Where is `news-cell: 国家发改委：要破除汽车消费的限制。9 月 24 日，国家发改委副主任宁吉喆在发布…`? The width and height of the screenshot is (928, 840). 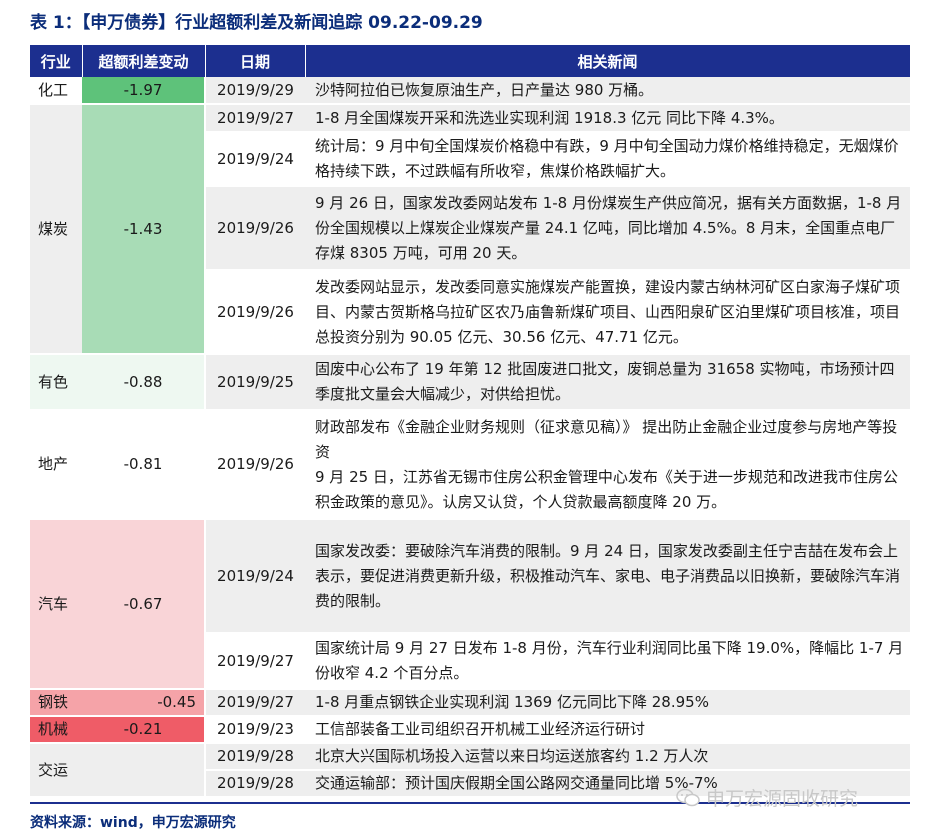
news-cell: 国家发改委：要破除汽车消费的限制。9 月 24 日，国家发改委副主任宁吉喆在发布… is located at coordinates (607, 576).